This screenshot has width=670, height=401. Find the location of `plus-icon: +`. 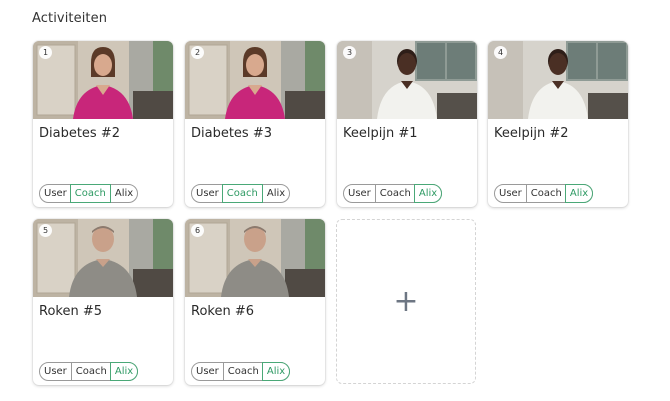

plus-icon: + is located at coordinates (406, 301).